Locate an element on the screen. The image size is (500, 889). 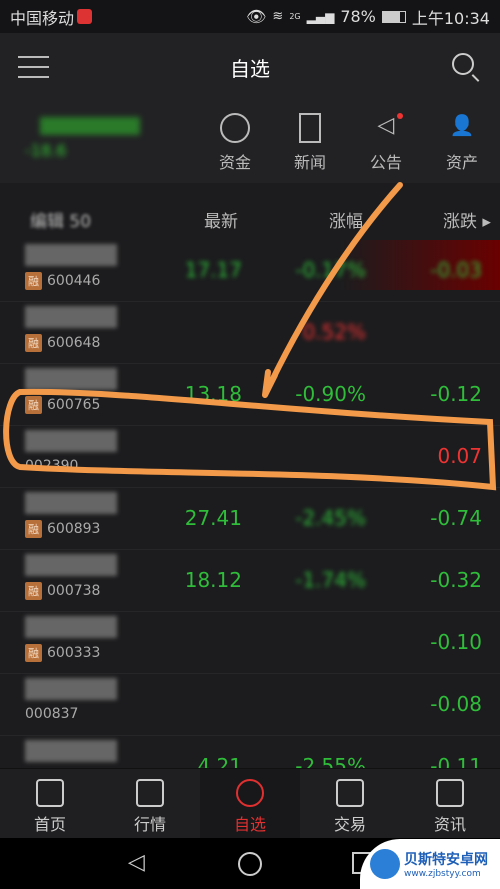
network-type: 2G is located at coordinates (295, 16).